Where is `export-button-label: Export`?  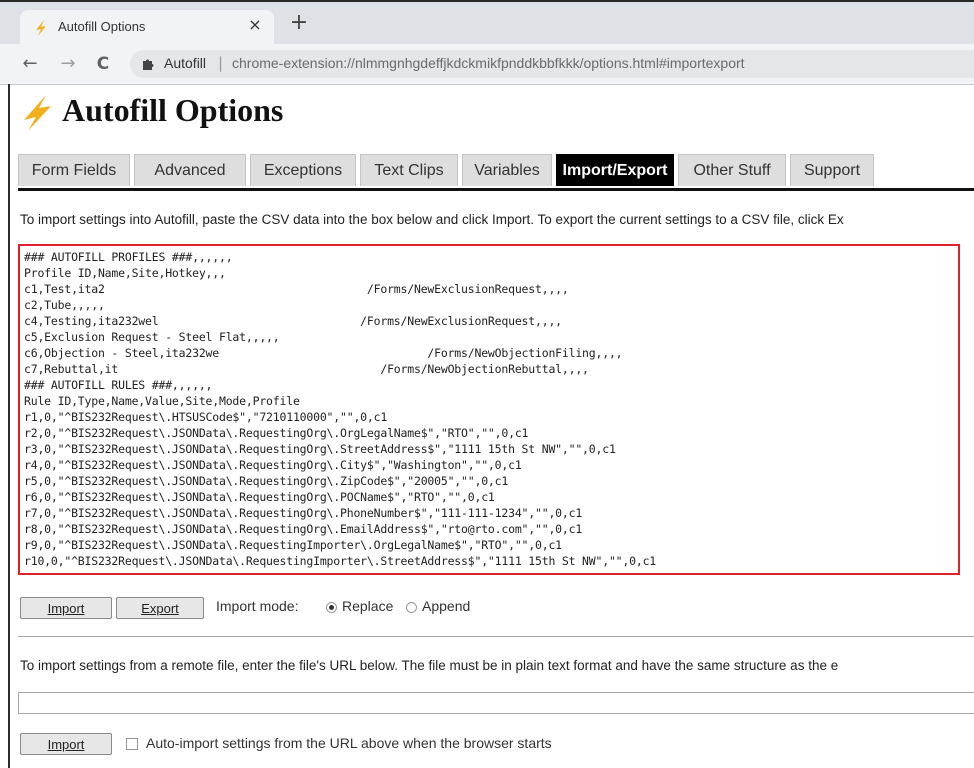
export-button-label: Export is located at coordinates (160, 608).